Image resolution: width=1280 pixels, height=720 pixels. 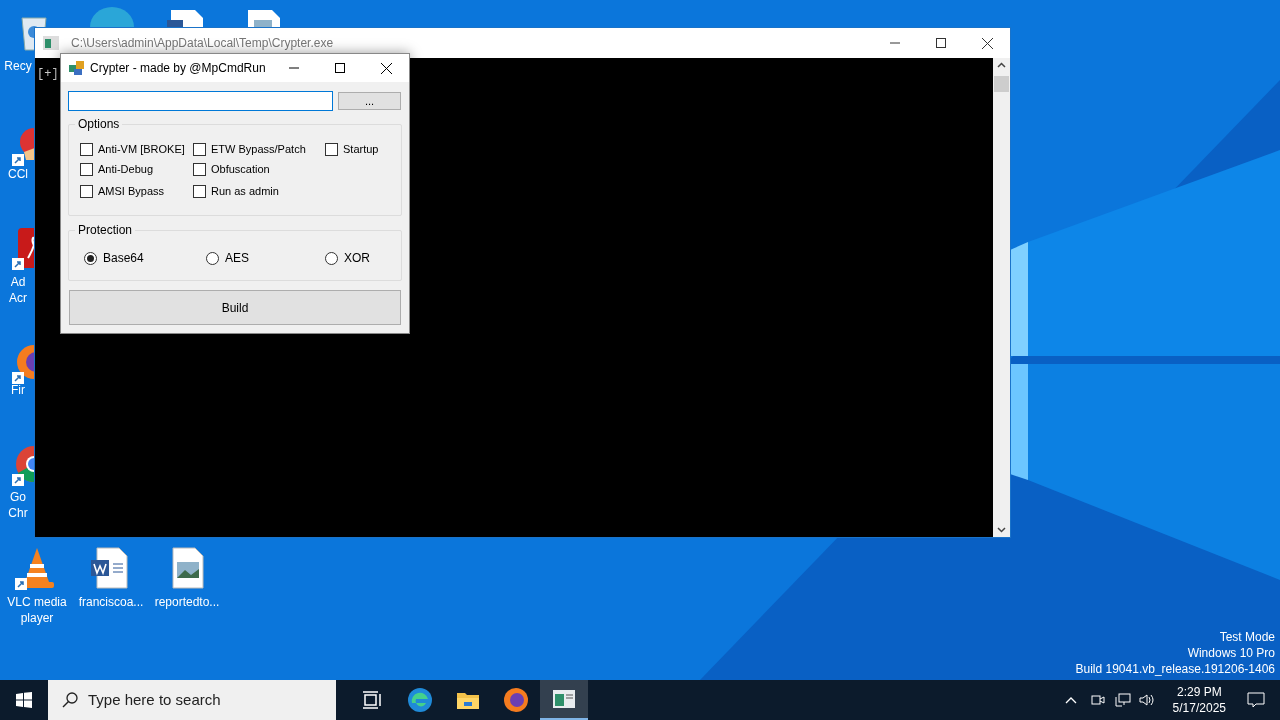 I want to click on radio-option: Base64, so click(x=114, y=258).